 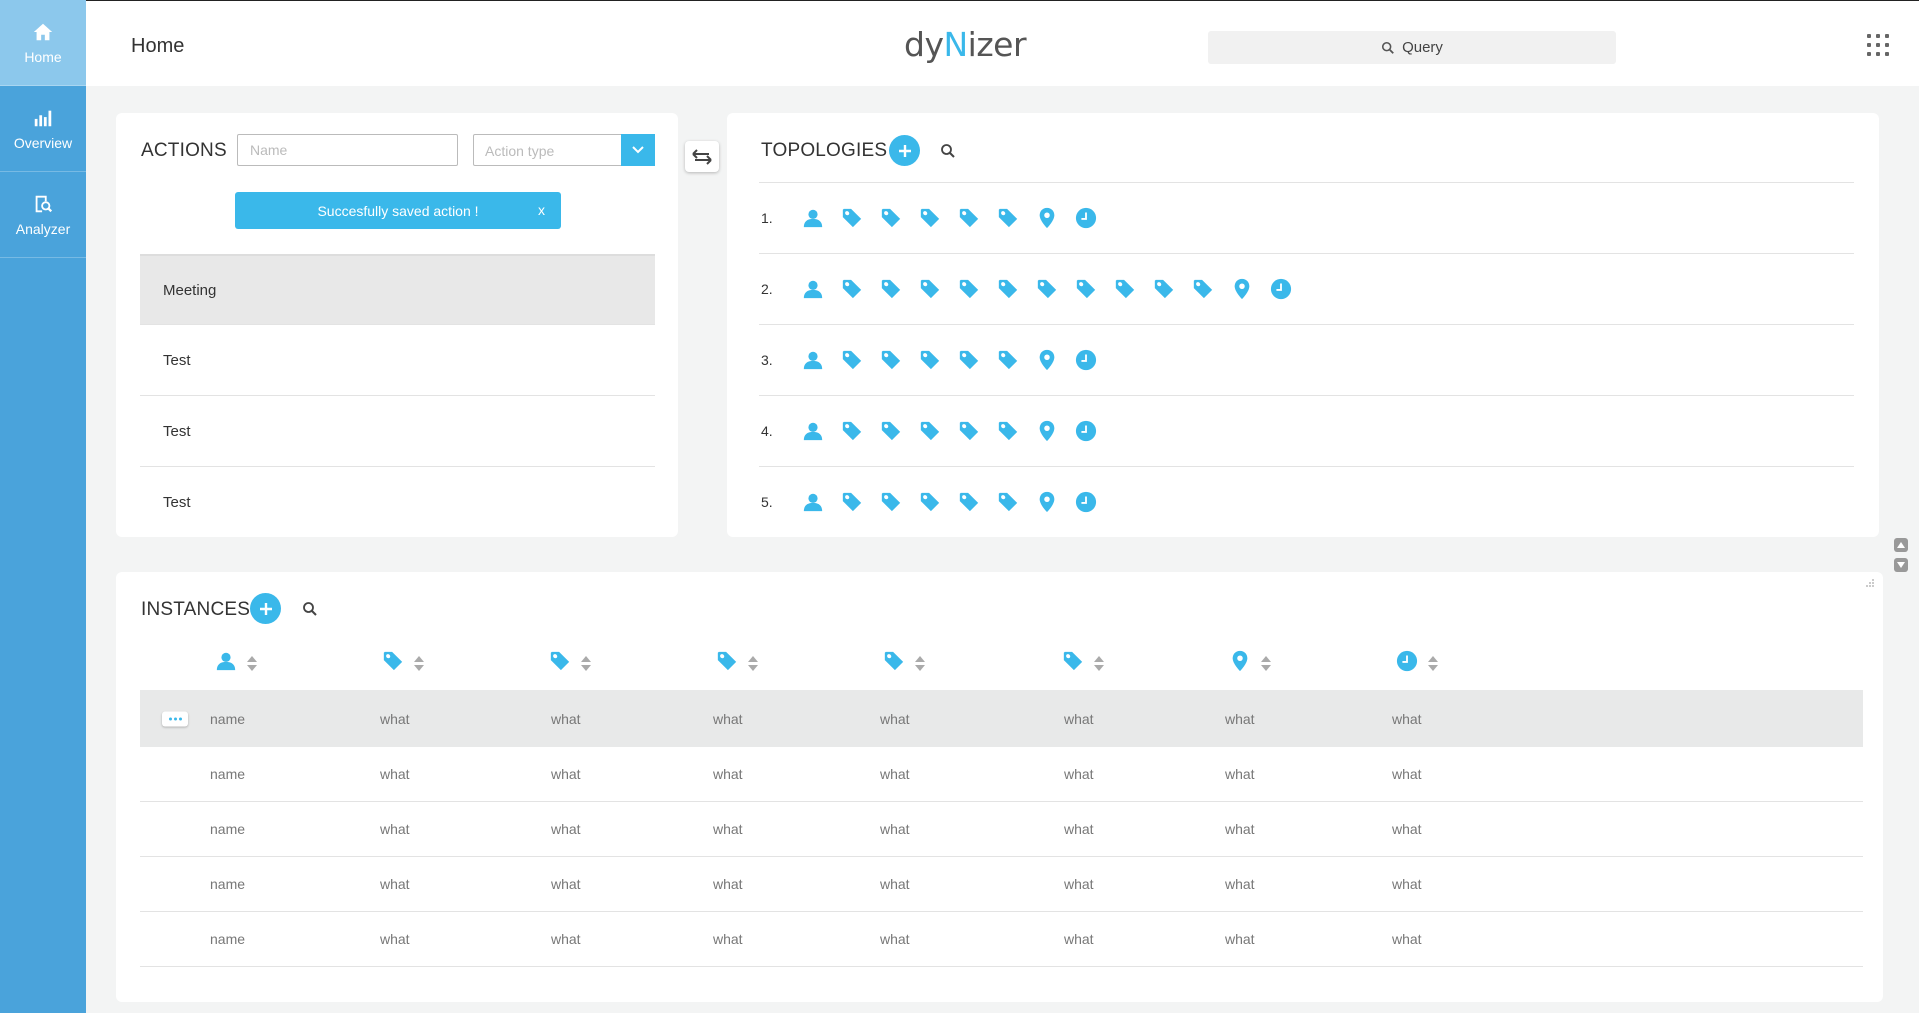 I want to click on topology-number: 3., so click(x=767, y=360).